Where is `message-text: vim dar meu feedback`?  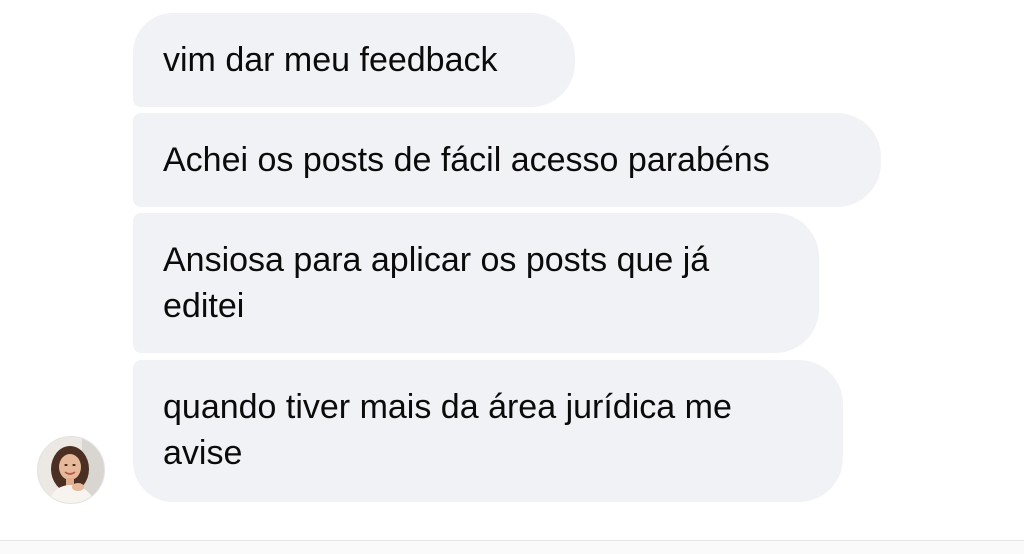 message-text: vim dar meu feedback is located at coordinates (330, 60).